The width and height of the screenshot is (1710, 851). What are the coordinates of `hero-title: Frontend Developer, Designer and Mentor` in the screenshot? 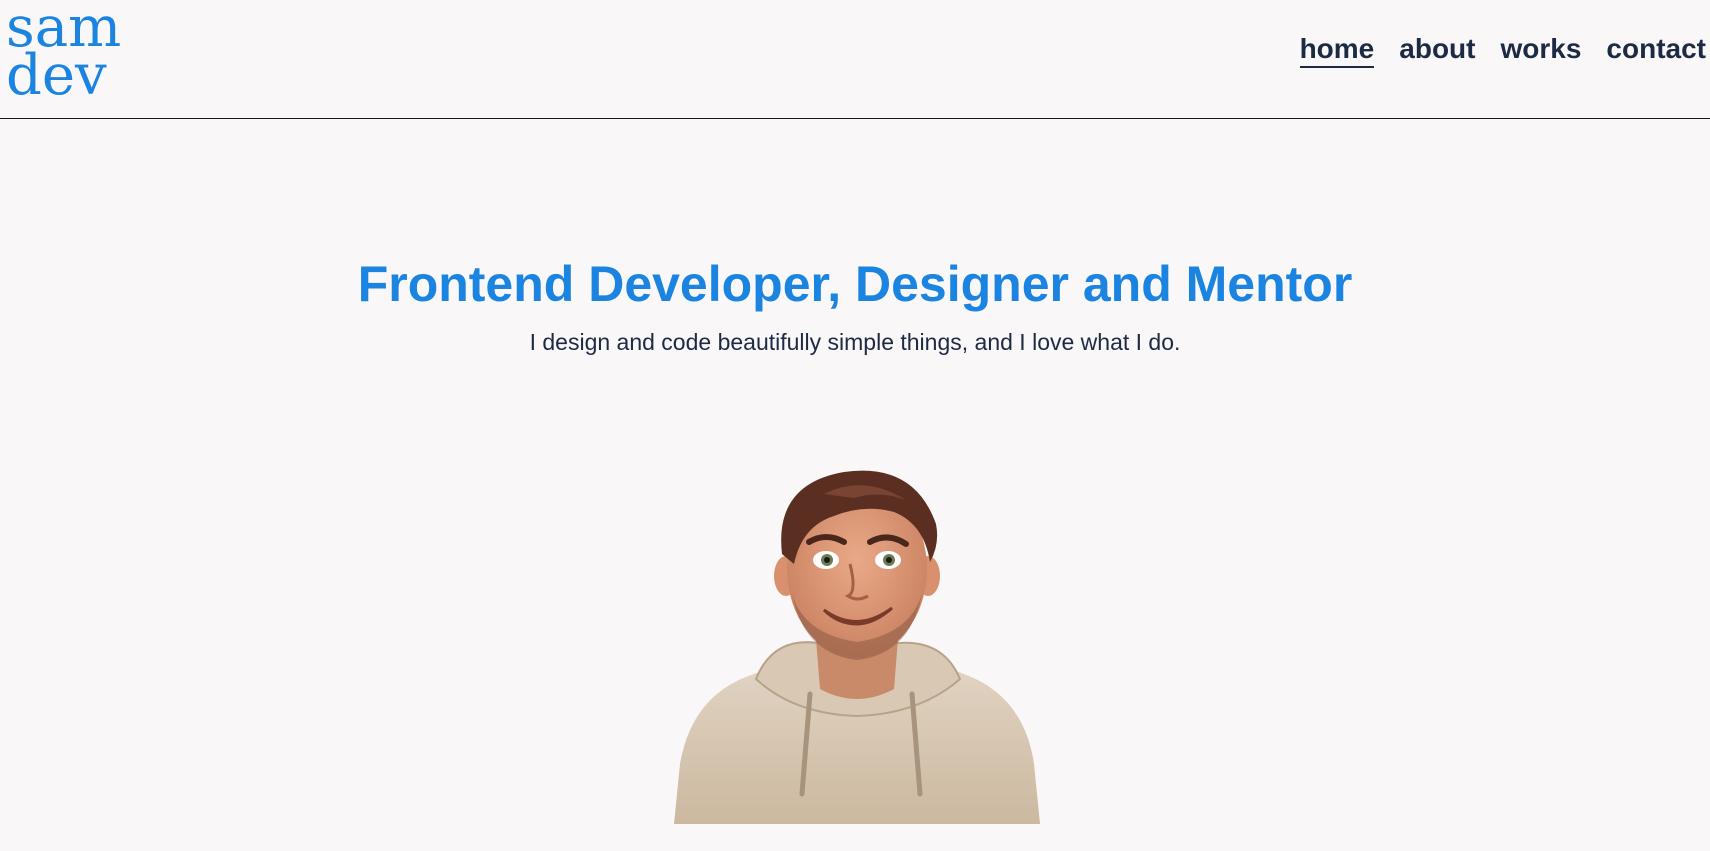 It's located at (855, 284).